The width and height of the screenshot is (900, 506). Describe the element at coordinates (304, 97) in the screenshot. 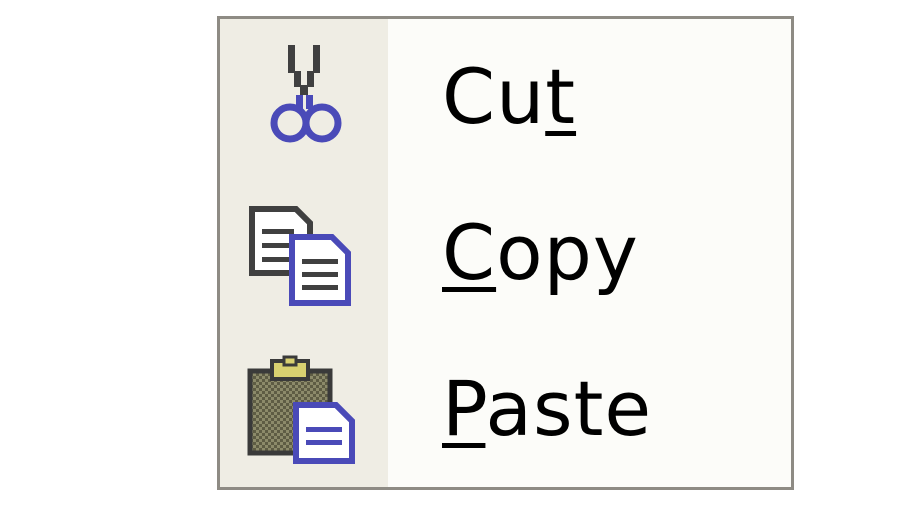

I see `scissors-icon` at that location.